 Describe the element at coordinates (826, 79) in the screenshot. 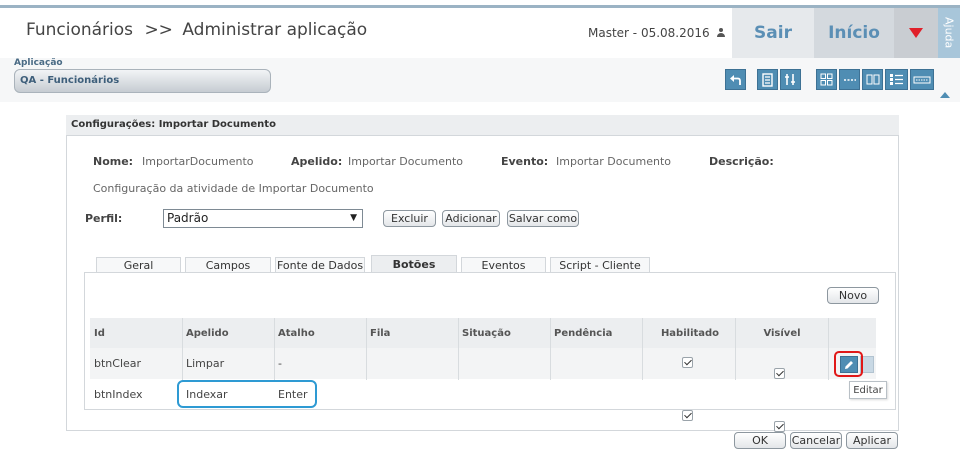

I see `layout-grid-icon` at that location.